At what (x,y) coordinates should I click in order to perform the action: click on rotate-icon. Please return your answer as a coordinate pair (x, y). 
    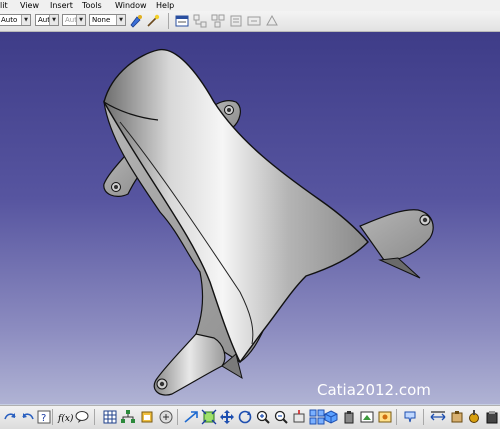
    Looking at the image, I should click on (245, 417).